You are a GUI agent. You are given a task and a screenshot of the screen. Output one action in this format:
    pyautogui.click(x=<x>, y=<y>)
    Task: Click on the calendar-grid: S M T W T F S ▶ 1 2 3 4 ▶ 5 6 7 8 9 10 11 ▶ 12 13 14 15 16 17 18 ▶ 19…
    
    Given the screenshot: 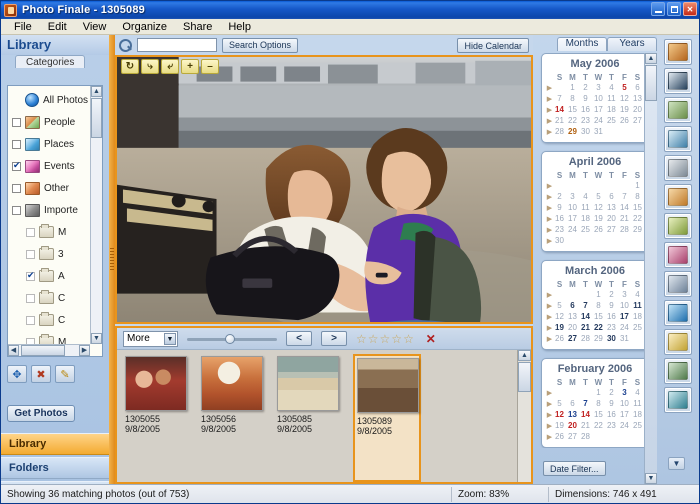 What is the action you would take?
    pyautogui.click(x=595, y=409)
    